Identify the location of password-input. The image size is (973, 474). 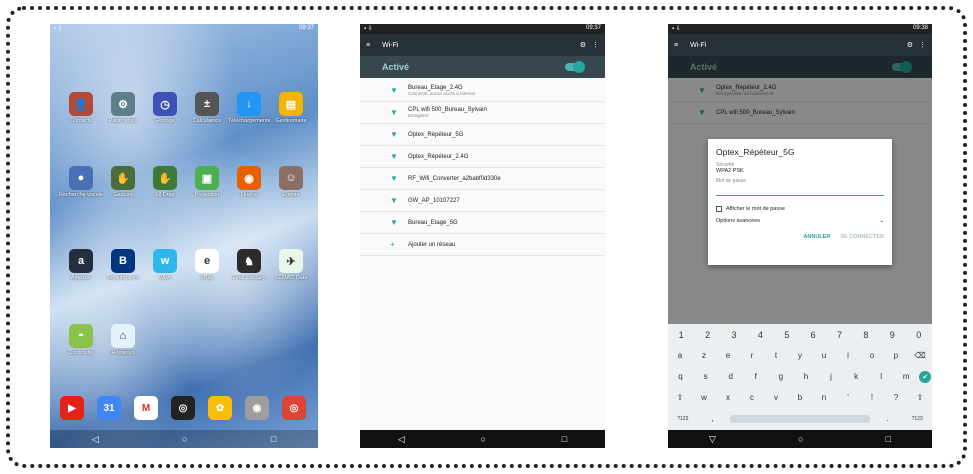
(800, 190).